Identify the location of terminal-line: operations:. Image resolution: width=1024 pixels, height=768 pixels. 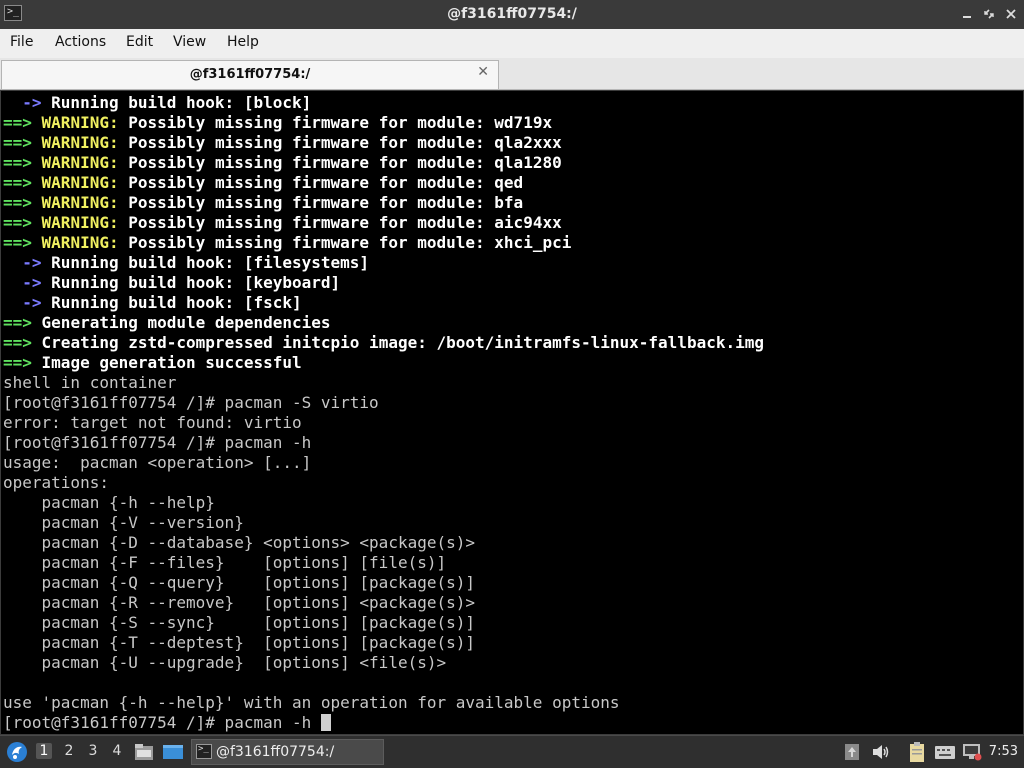
(56, 483).